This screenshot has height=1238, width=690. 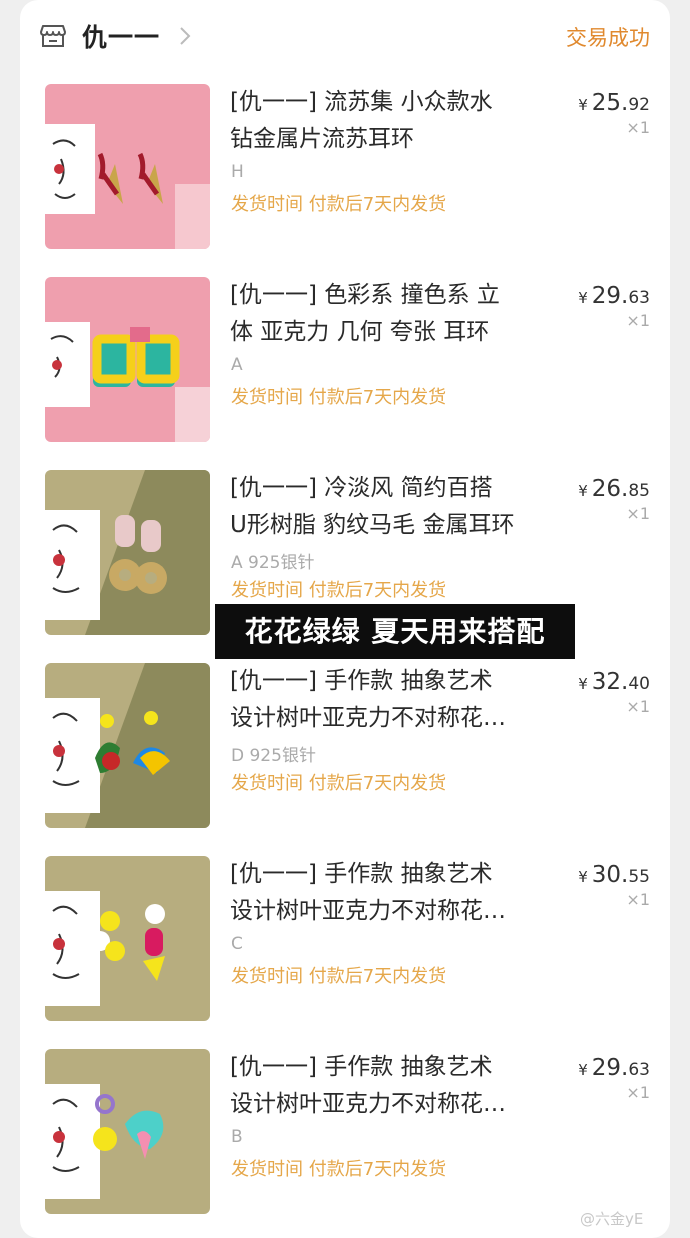 What do you see at coordinates (345, 36) in the screenshot?
I see `order-header: 仇一一 交易成功` at bounding box center [345, 36].